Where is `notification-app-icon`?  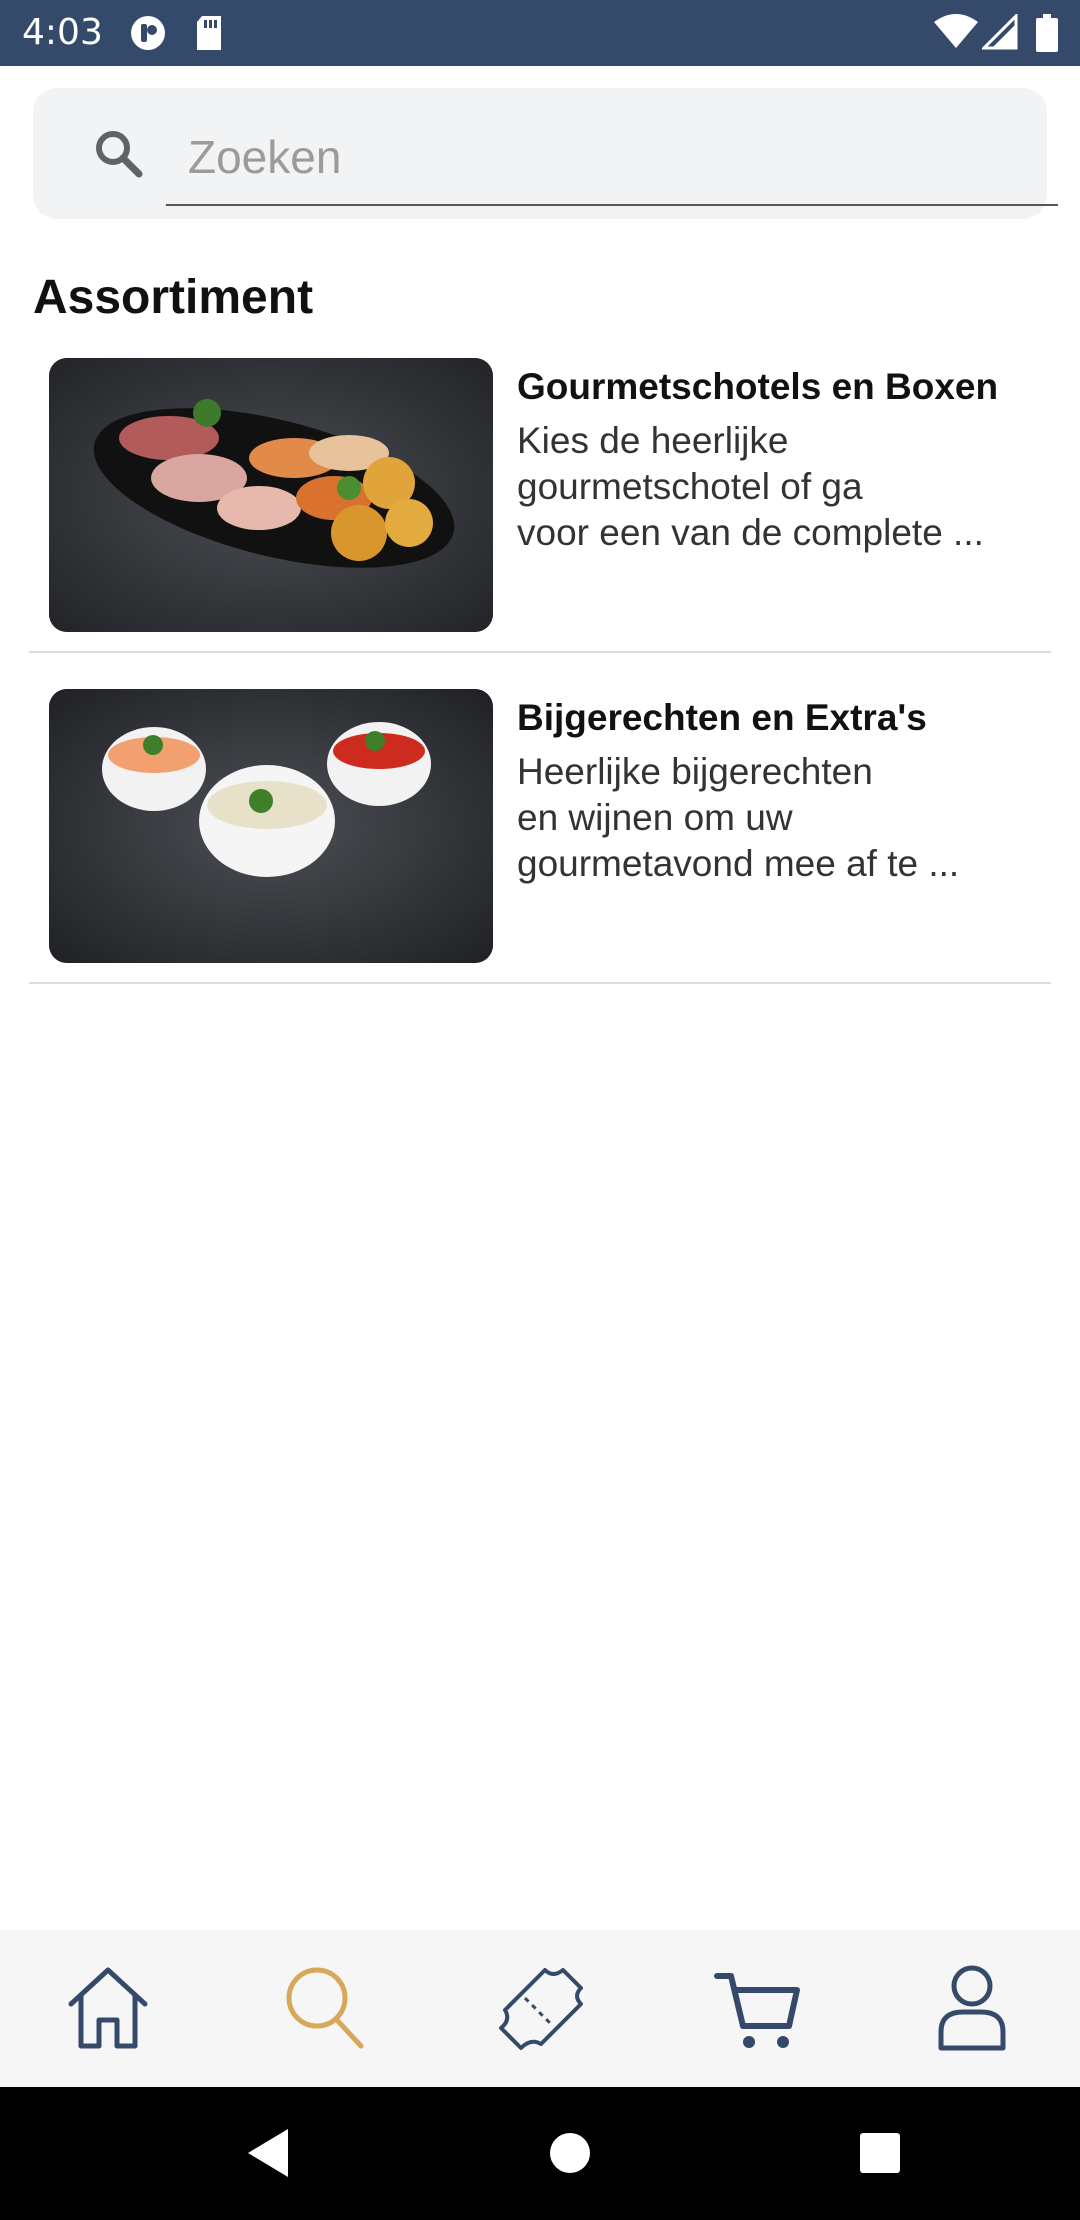 notification-app-icon is located at coordinates (148, 35).